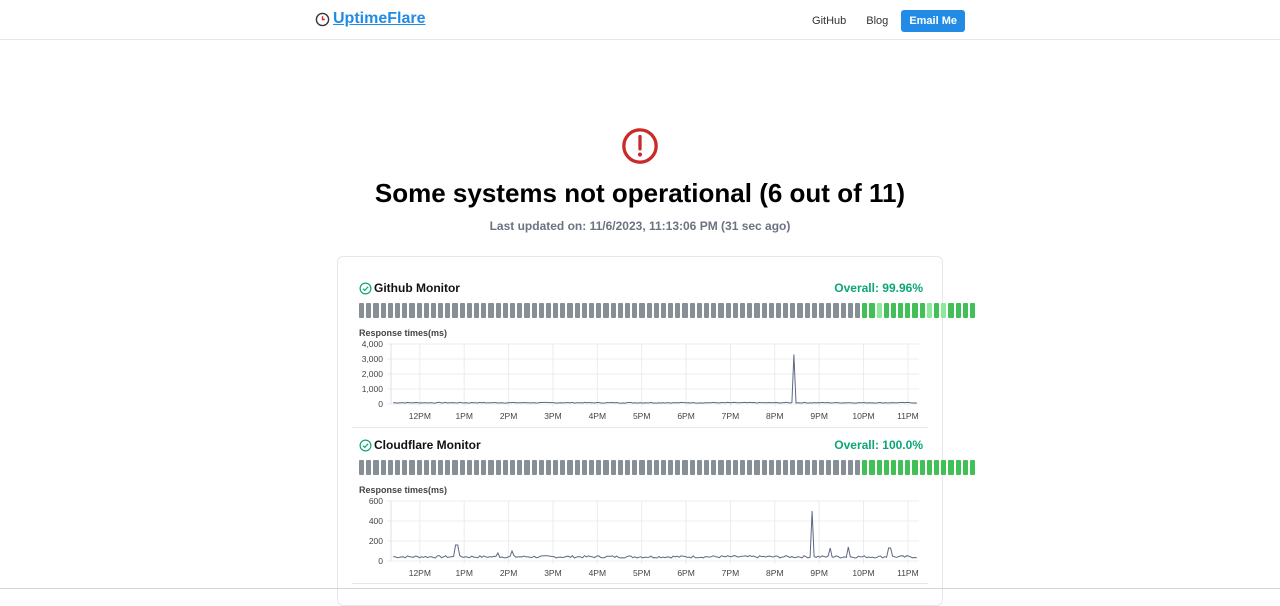 This screenshot has height=606, width=1280. Describe the element at coordinates (420, 445) in the screenshot. I see `monitor-title: Cloudflare Monitor` at that location.